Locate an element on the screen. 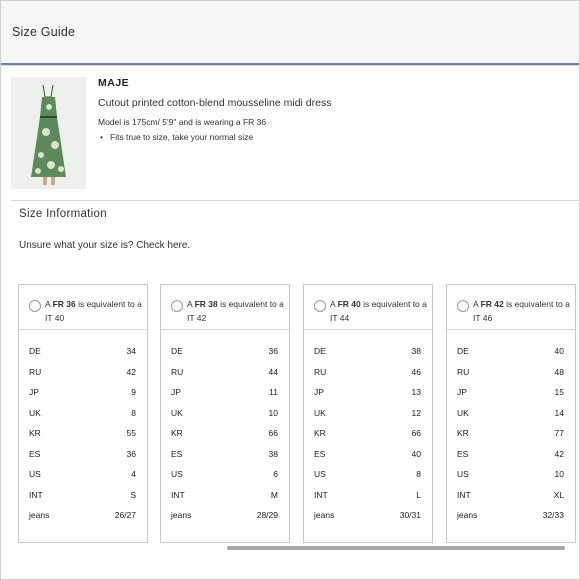  section-divider is located at coordinates (295, 200).